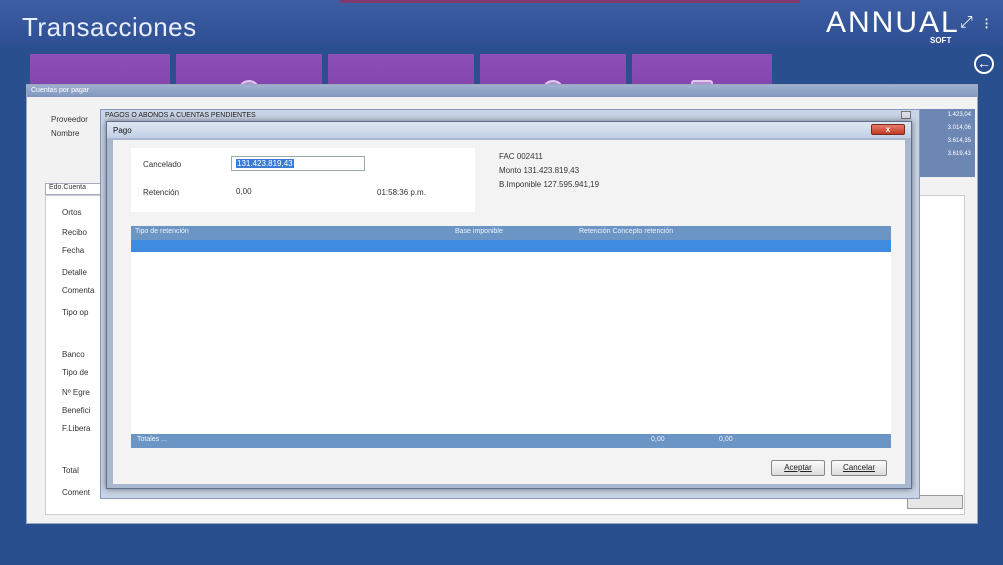  I want to click on col-base-imponible: Base imponible, so click(479, 231).